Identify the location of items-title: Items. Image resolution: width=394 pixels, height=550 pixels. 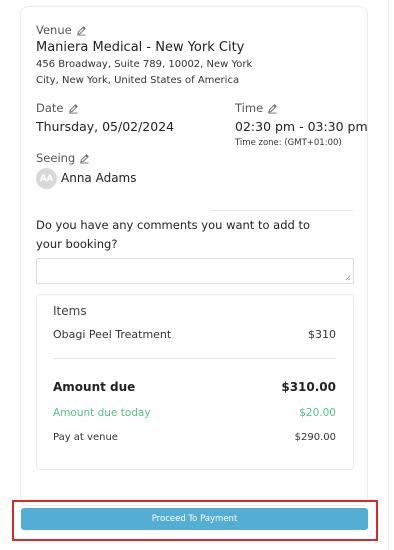
(70, 311).